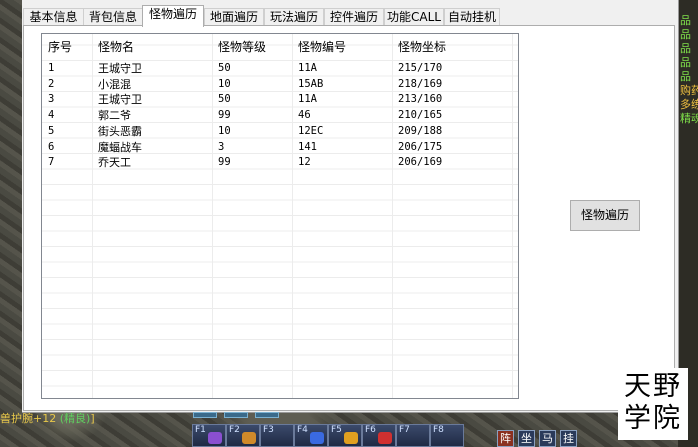 The width and height of the screenshot is (698, 447). Describe the element at coordinates (92, 418) in the screenshot. I see `item-suffix: ]` at that location.